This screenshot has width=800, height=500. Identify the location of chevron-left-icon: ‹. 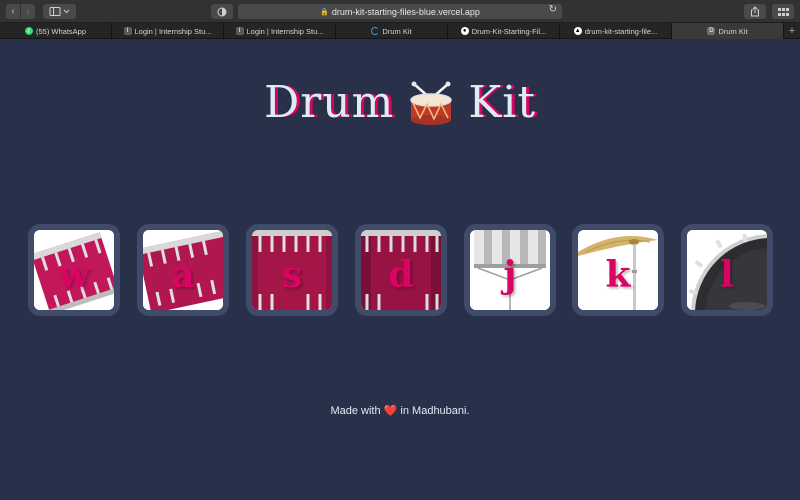
(13, 11).